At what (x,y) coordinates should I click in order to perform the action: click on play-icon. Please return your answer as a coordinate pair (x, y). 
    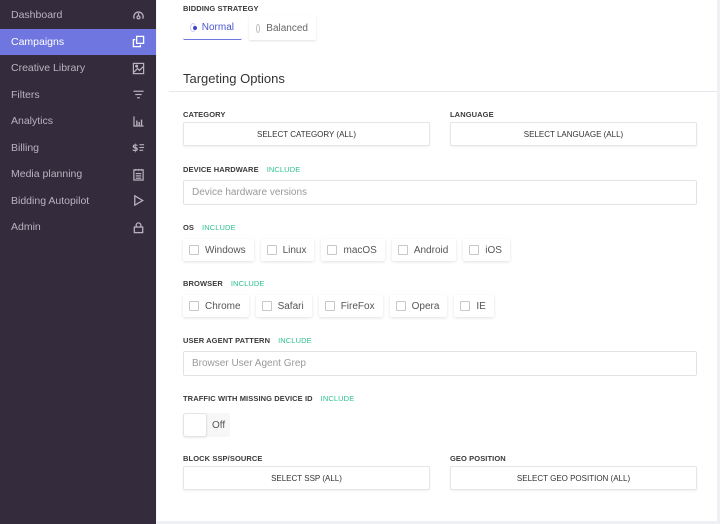
    Looking at the image, I should click on (138, 201).